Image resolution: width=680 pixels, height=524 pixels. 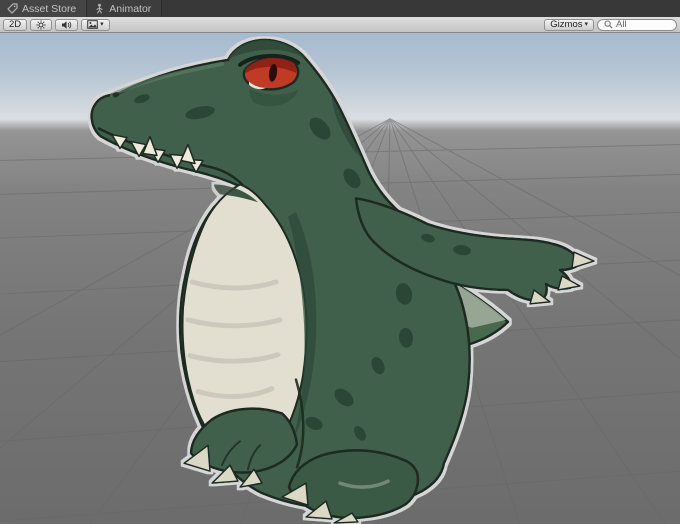 I want to click on audio-icon, so click(x=67, y=24).